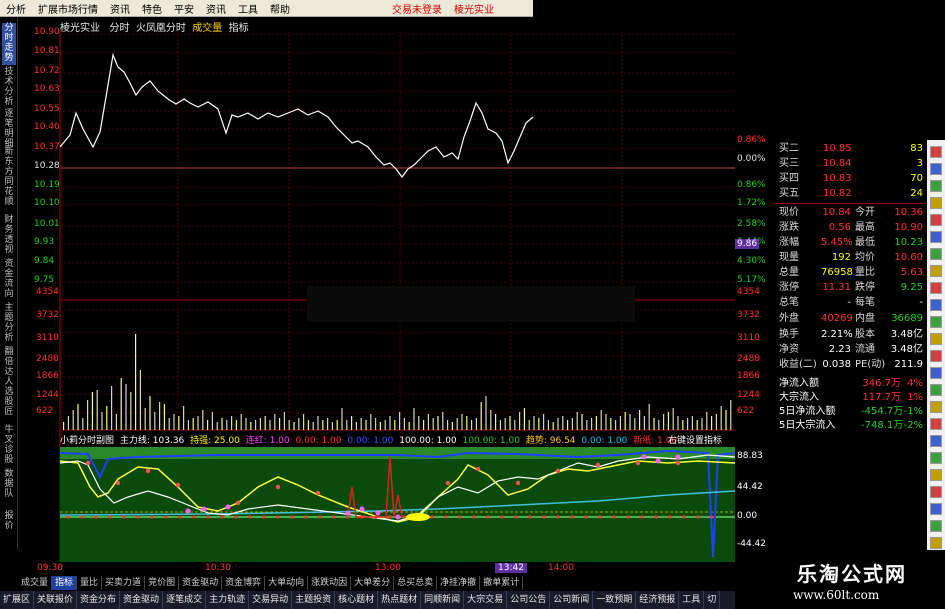 The height and width of the screenshot is (609, 945). What do you see at coordinates (837, 148) in the screenshot?
I see `bid-price: 10.85` at bounding box center [837, 148].